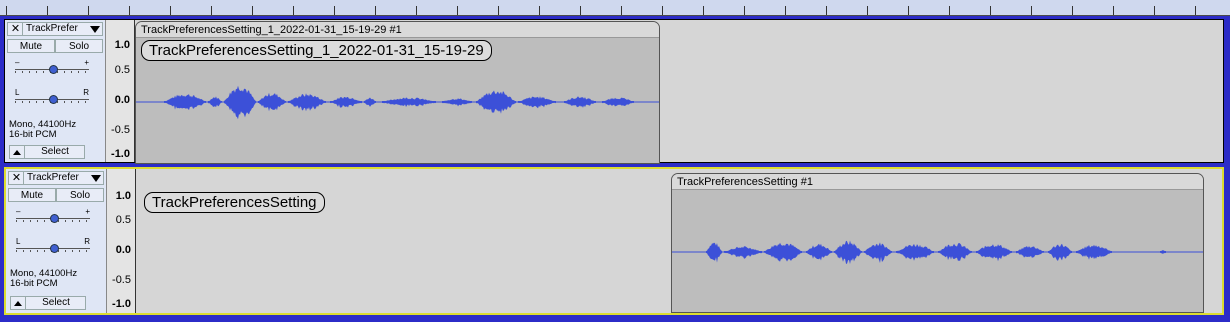  What do you see at coordinates (122, 100) in the screenshot?
I see `scale-label: 0.0` at bounding box center [122, 100].